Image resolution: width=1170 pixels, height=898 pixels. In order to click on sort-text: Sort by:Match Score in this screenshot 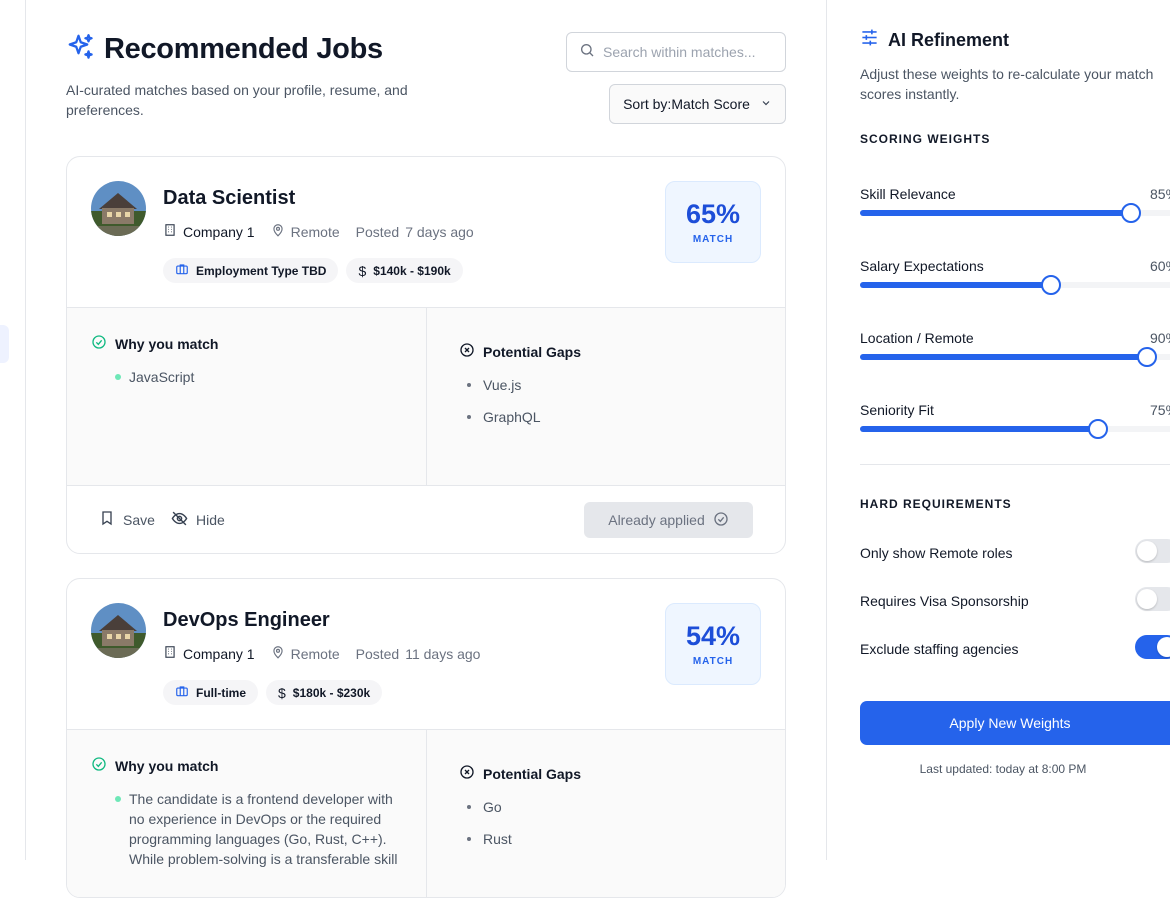, I will do `click(686, 104)`.